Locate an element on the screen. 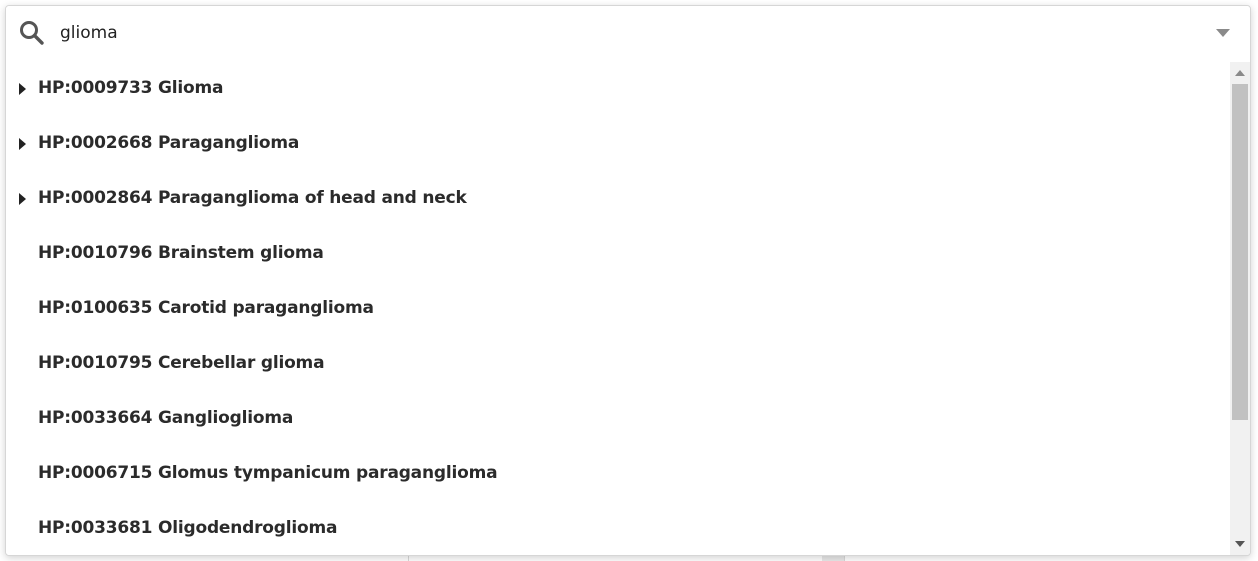  list-item: HP:0033681 Oligodendroglioma is located at coordinates (618, 528).